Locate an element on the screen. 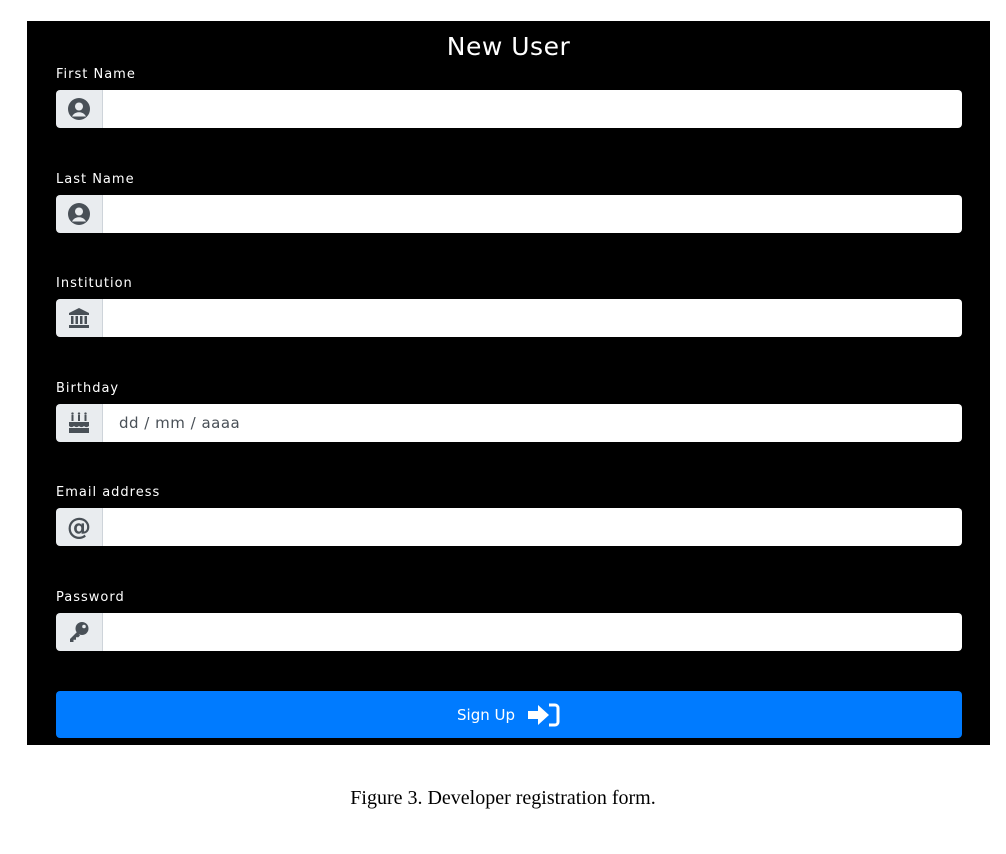 The height and width of the screenshot is (854, 1006). key-icon is located at coordinates (79, 632).